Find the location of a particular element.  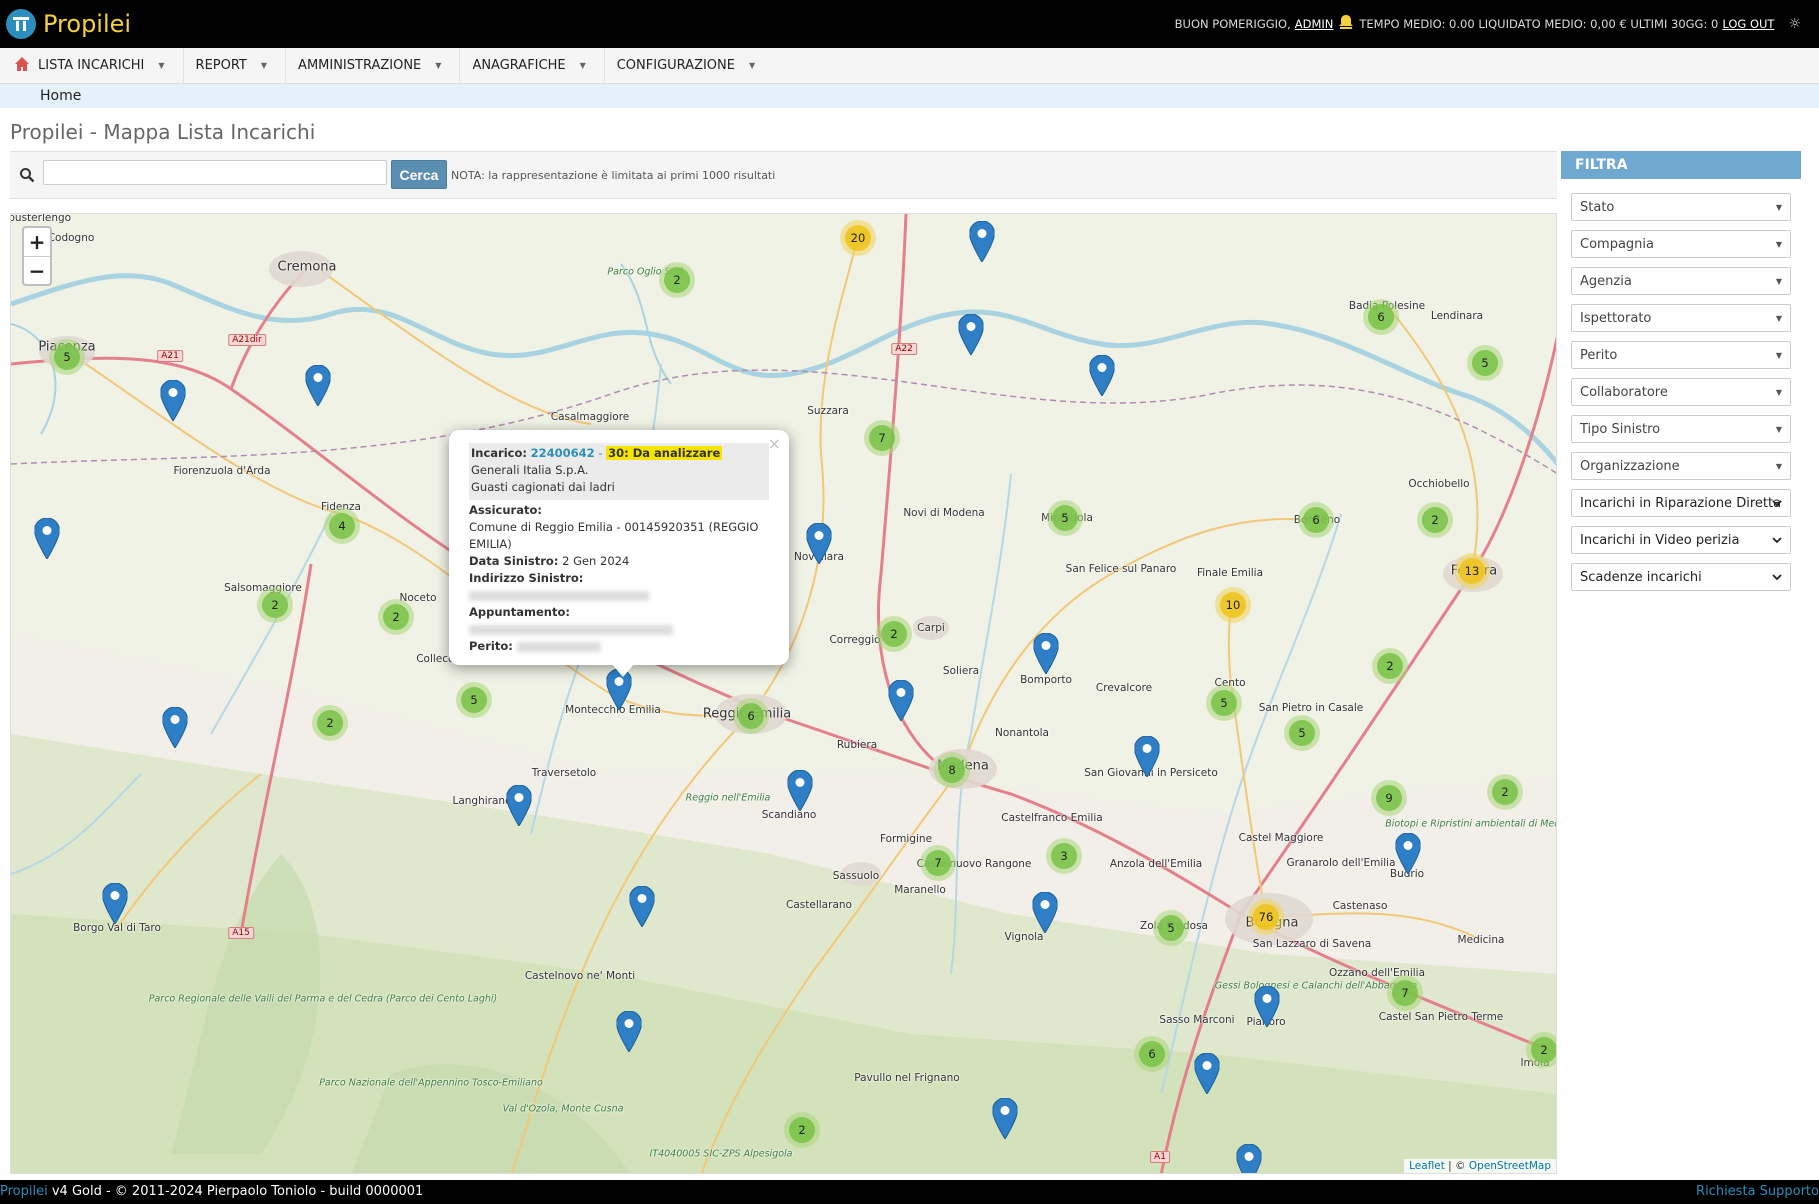

filter-select: Stato ▼ is located at coordinates (1681, 207).